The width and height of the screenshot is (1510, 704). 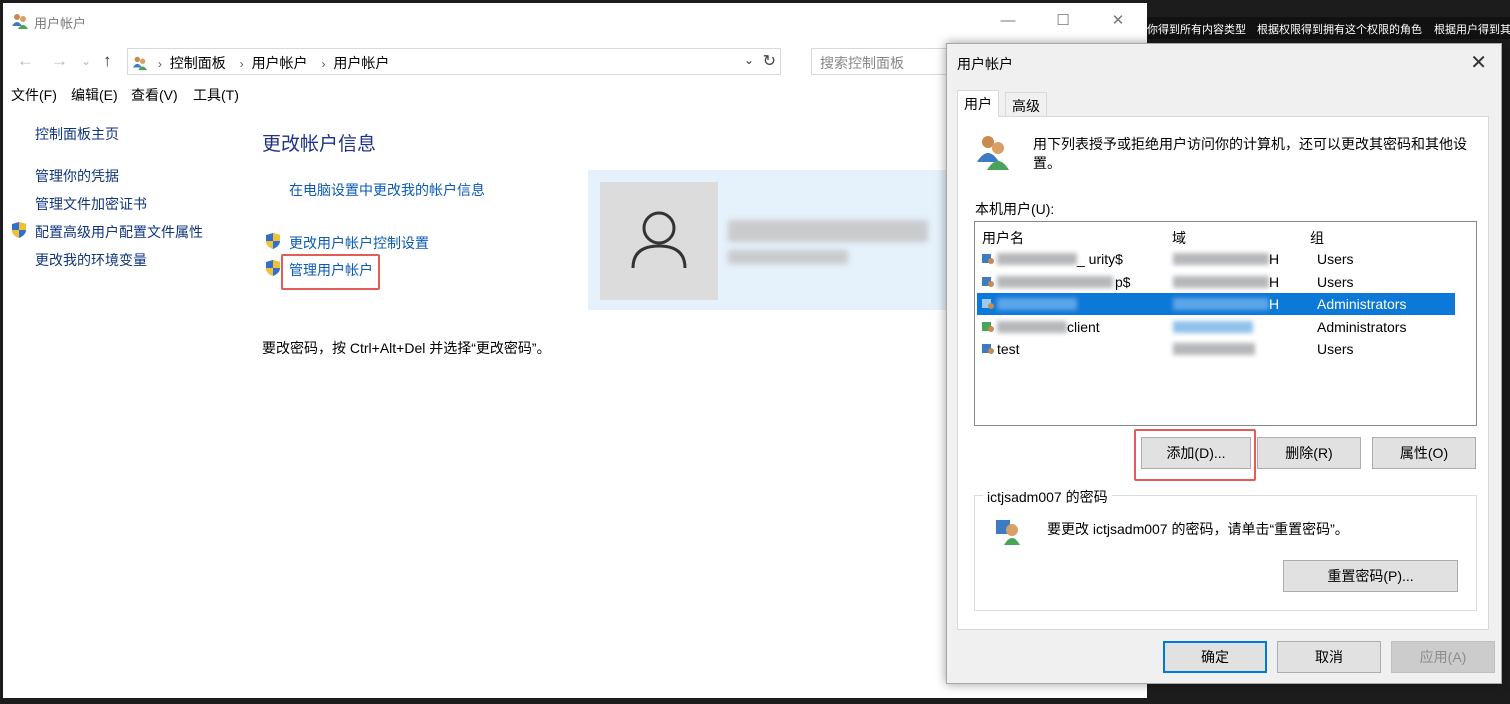 I want to click on pc-settings-link: 在电脑设置中更改我的帐户信息, so click(x=387, y=190).